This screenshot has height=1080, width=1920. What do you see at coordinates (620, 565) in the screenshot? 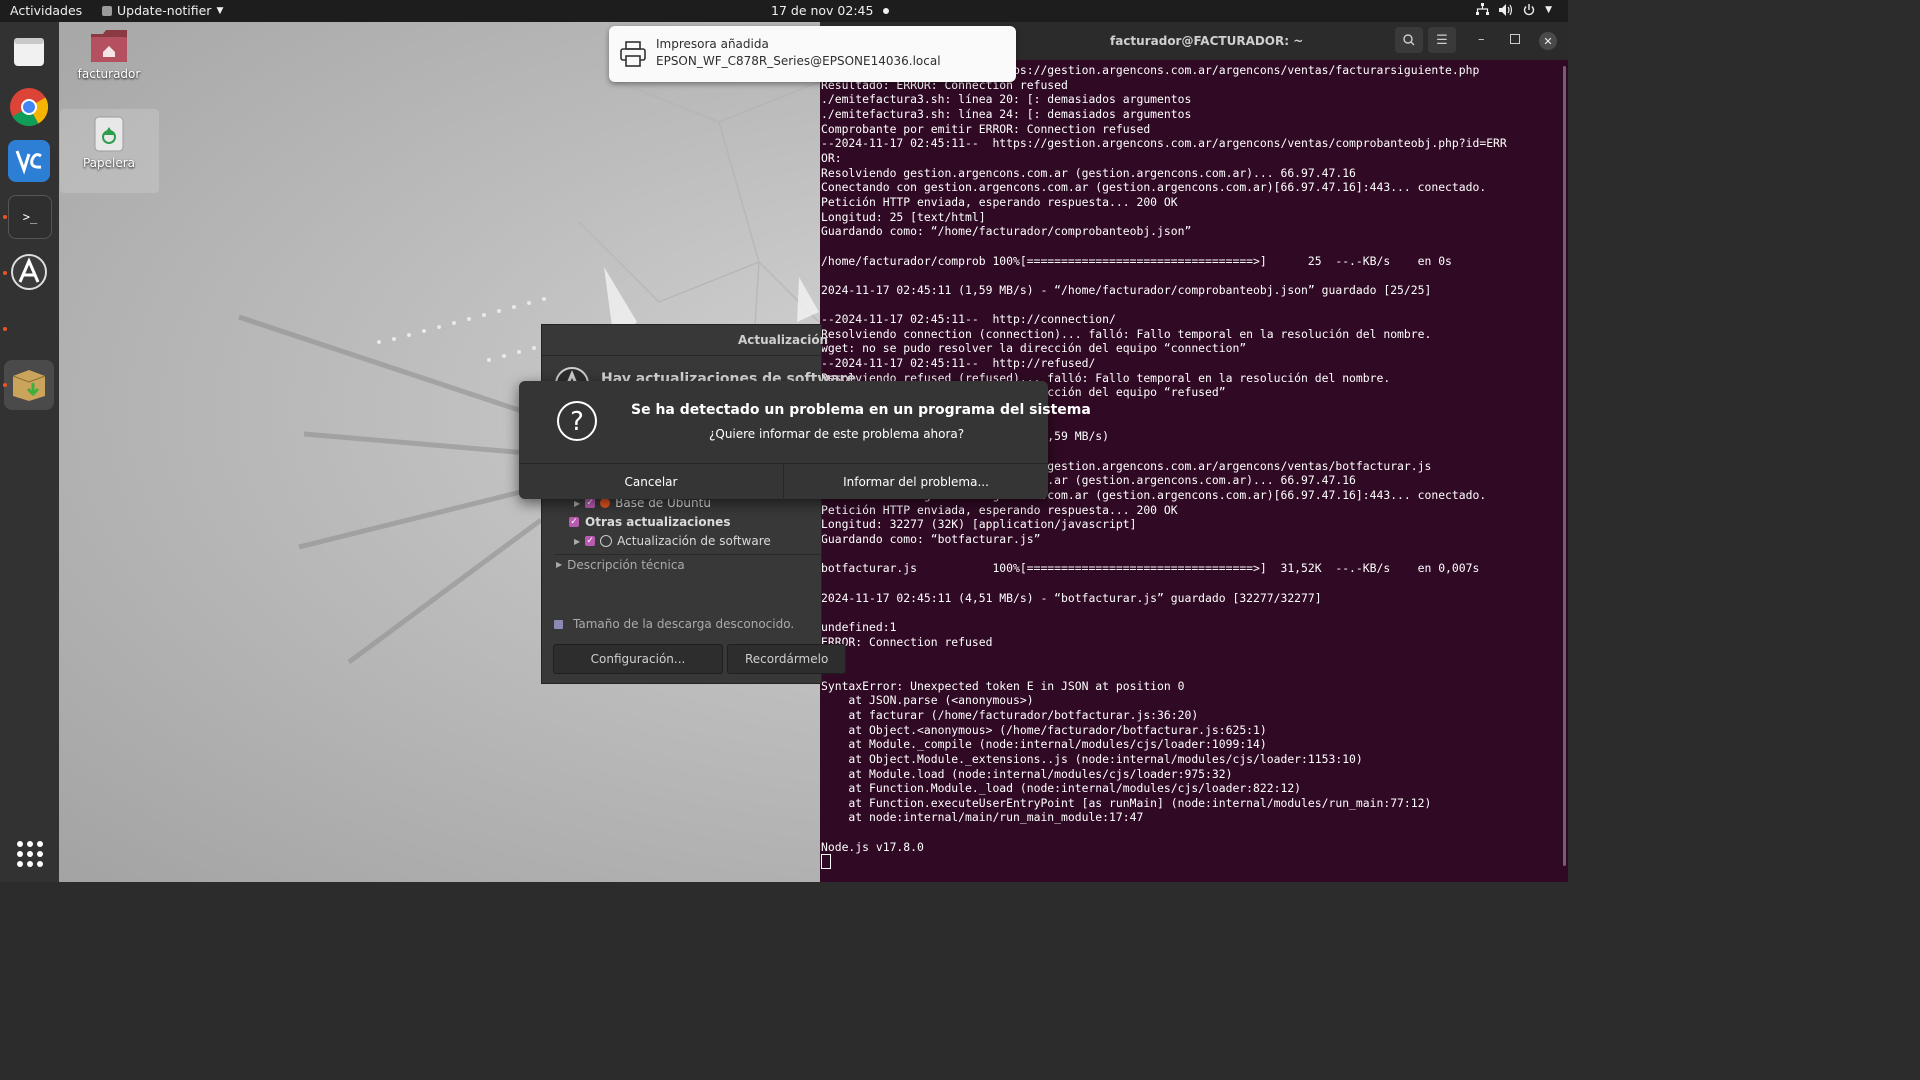
I see `technical-description-expander: ▶ Descripción técnica` at bounding box center [620, 565].